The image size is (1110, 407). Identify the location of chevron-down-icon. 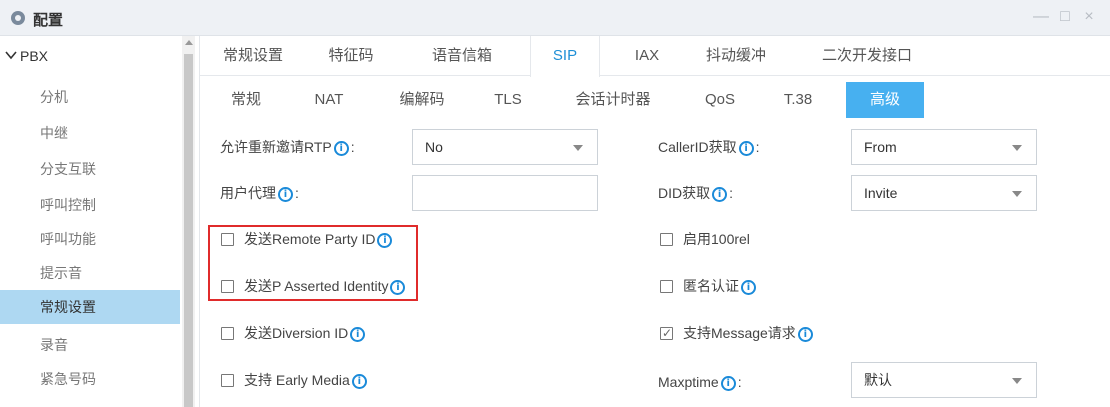
(11, 55).